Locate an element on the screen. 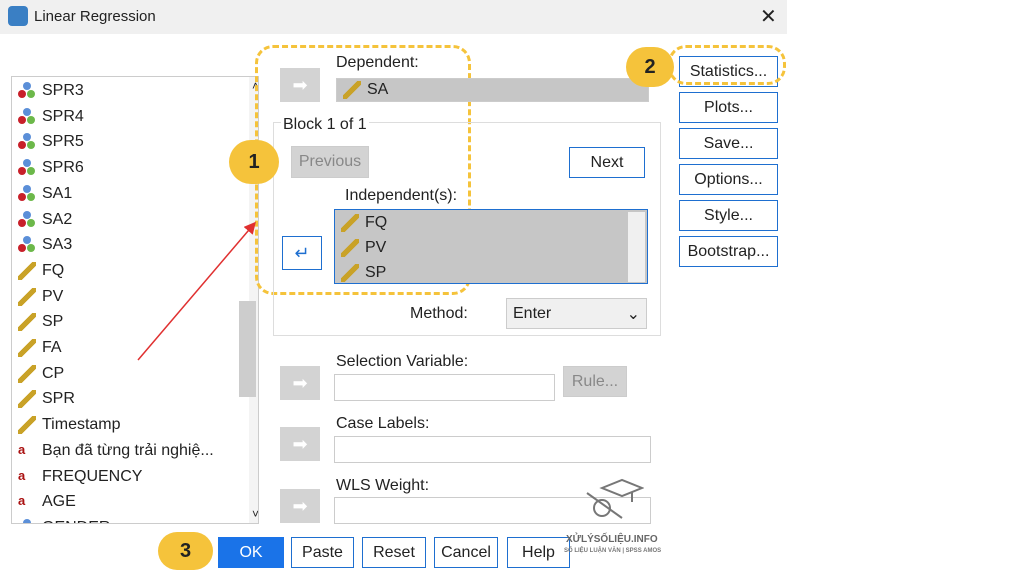  red-arrow is located at coordinates (196, 291).